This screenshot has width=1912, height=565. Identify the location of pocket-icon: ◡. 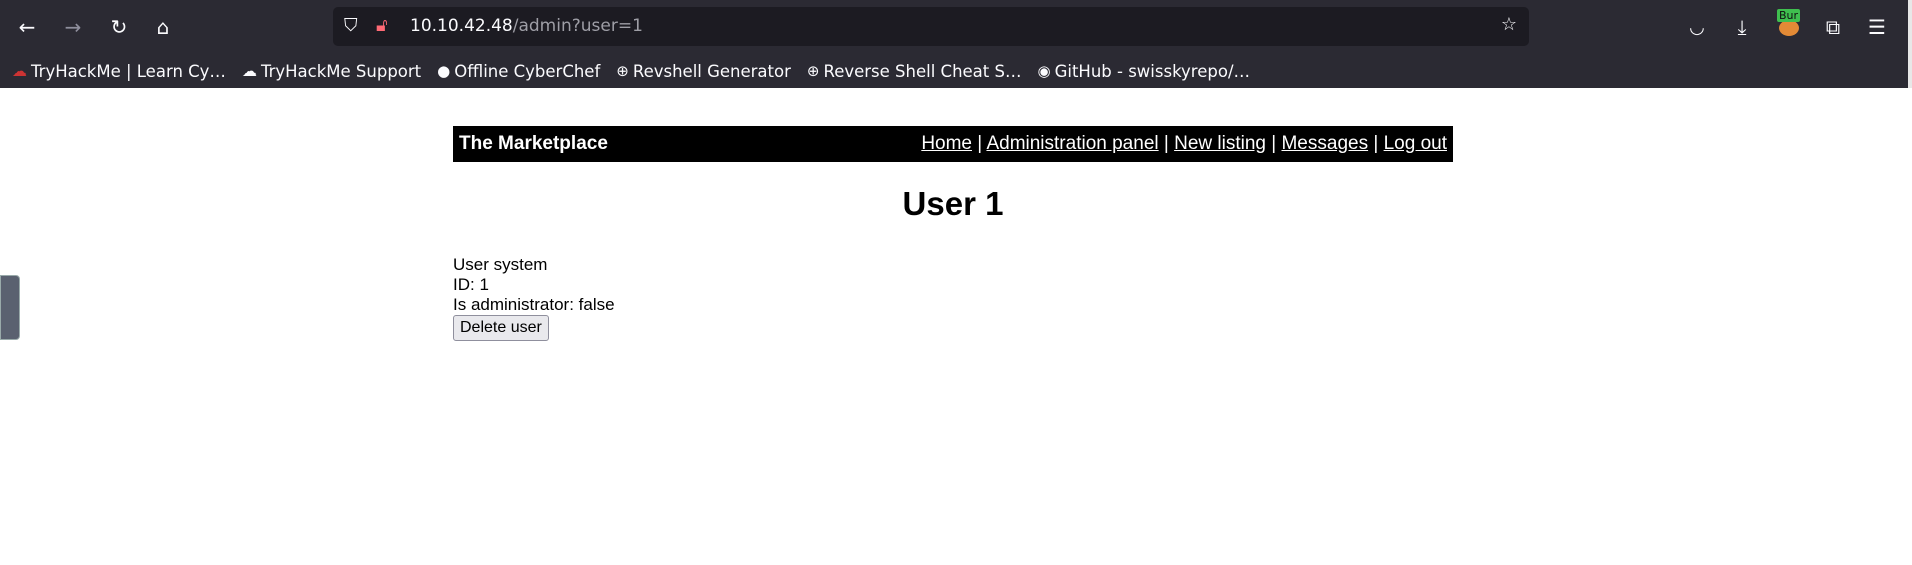
(1697, 27).